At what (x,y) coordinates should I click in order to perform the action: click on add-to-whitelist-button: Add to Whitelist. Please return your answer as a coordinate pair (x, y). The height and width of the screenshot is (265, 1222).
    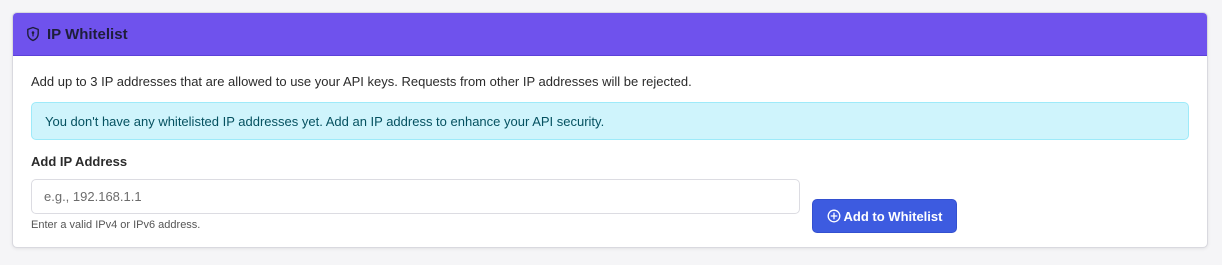
    Looking at the image, I should click on (884, 216).